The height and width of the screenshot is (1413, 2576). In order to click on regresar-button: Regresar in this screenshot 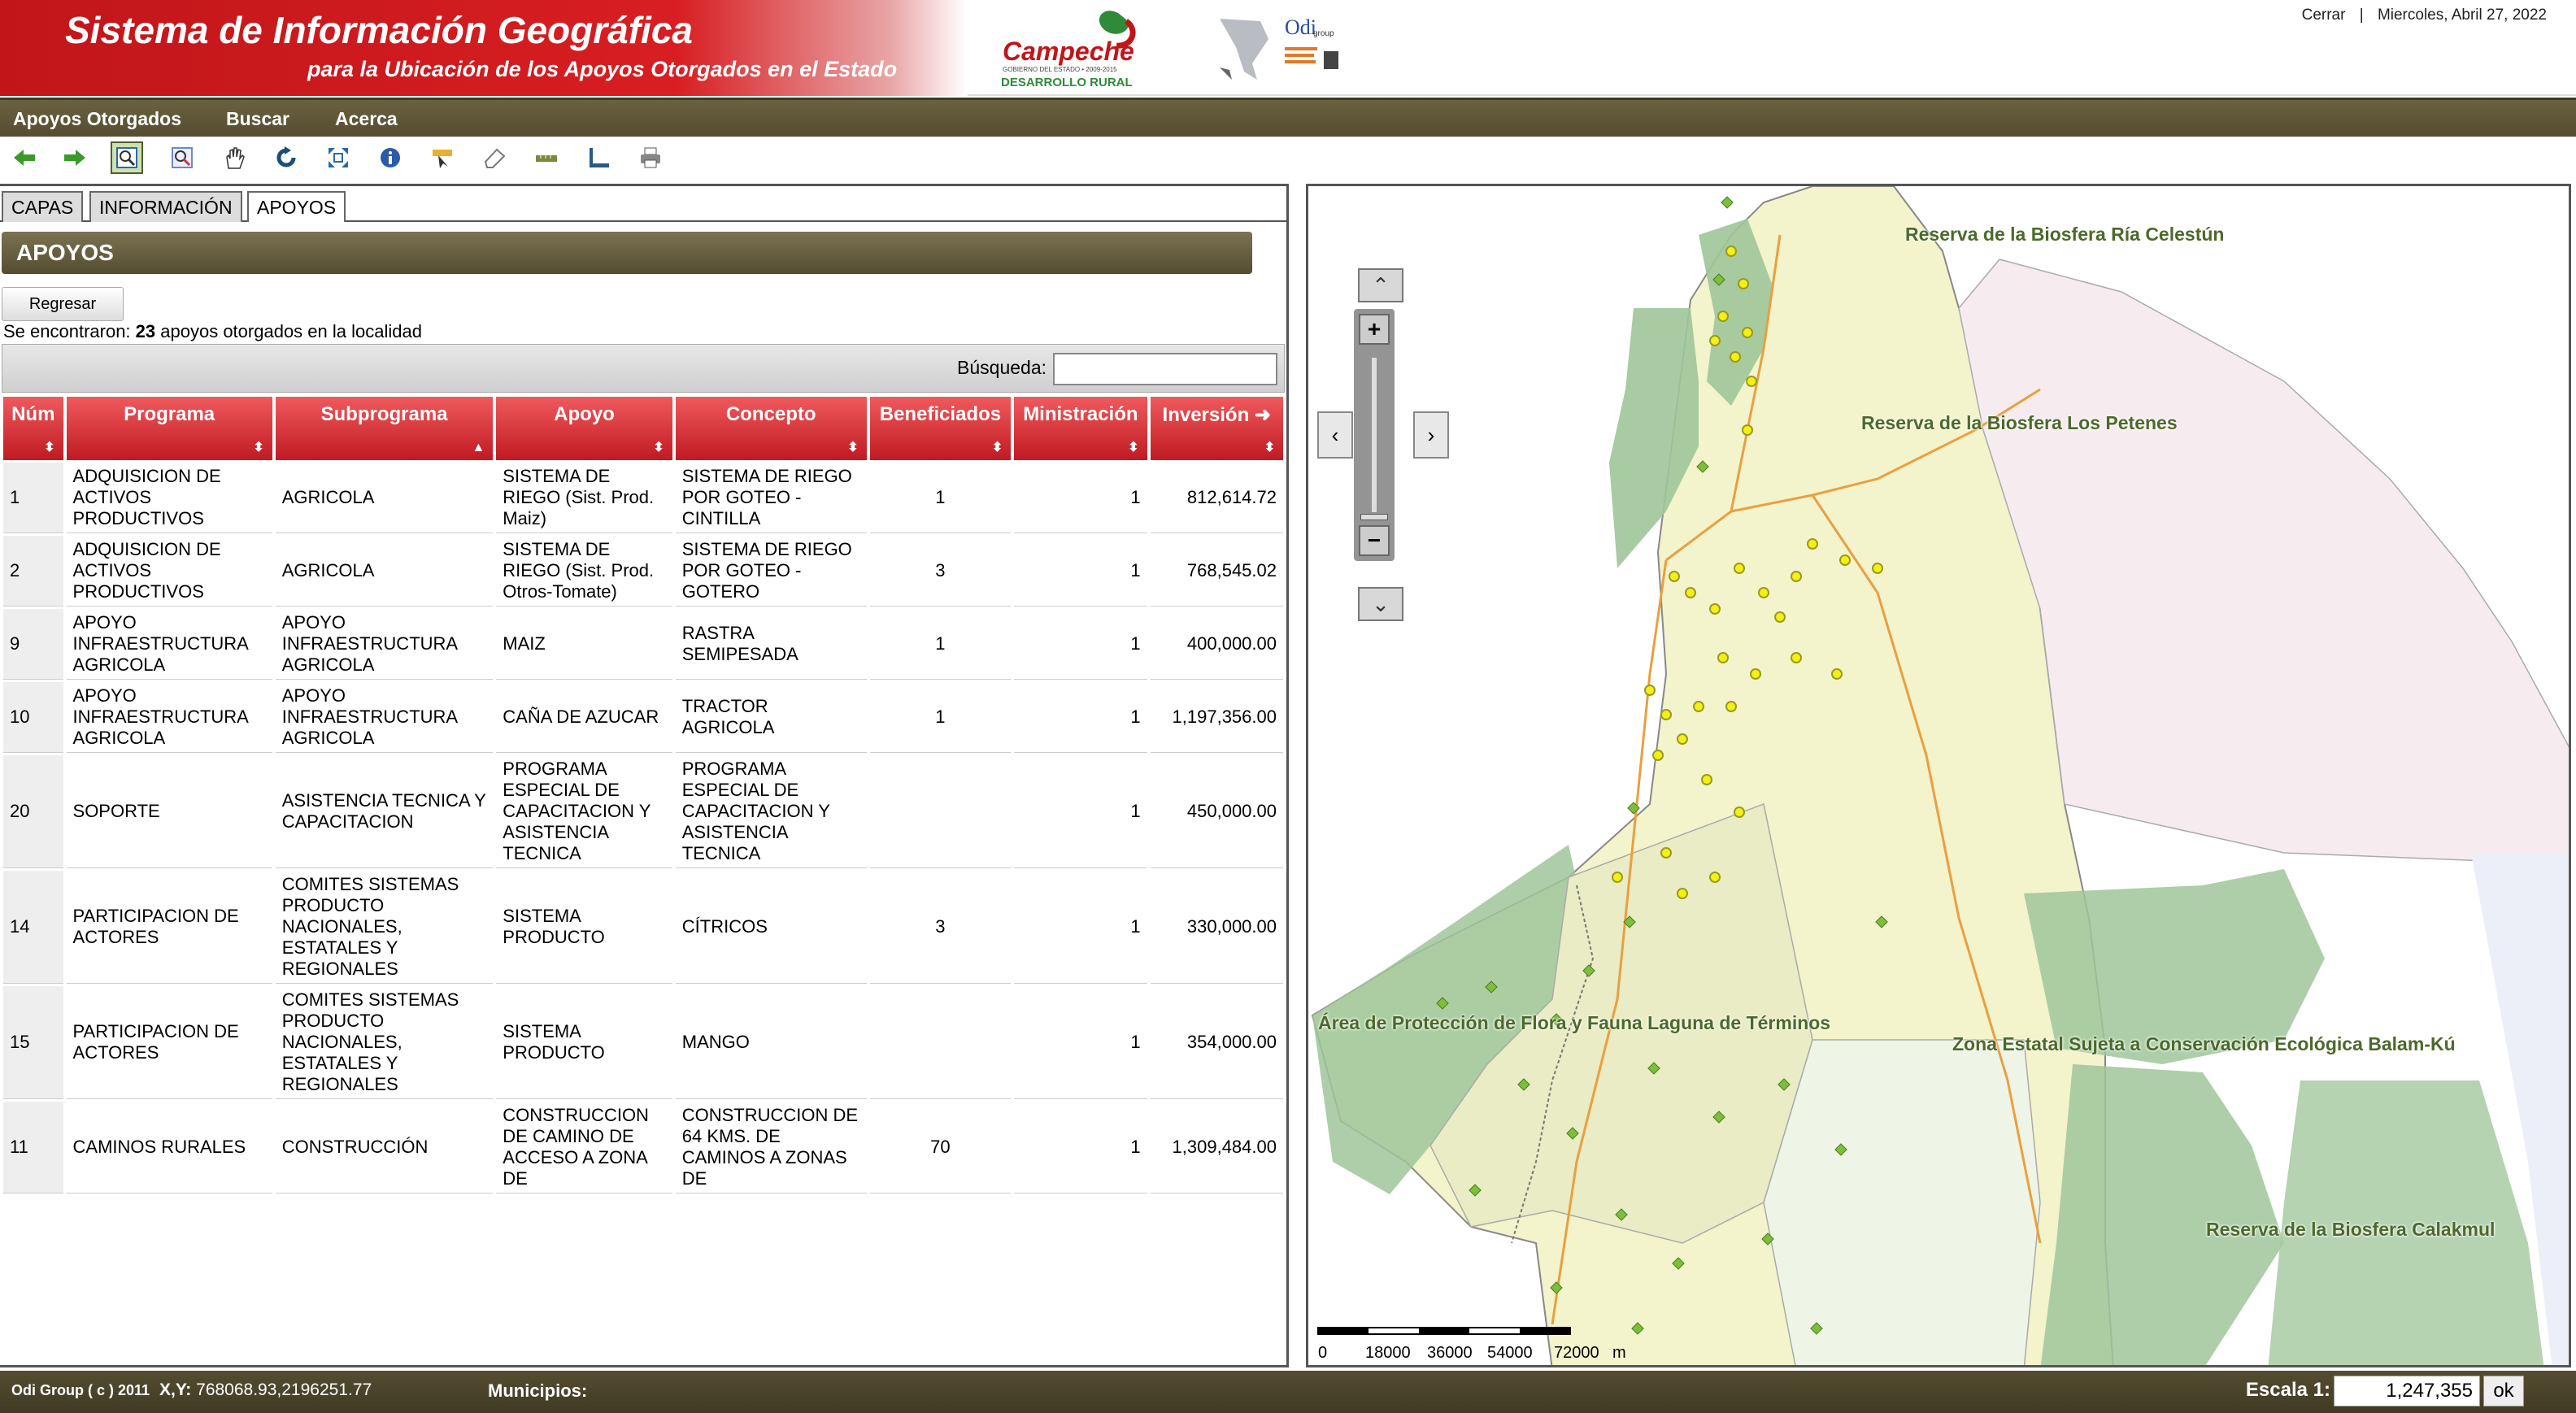, I will do `click(63, 304)`.